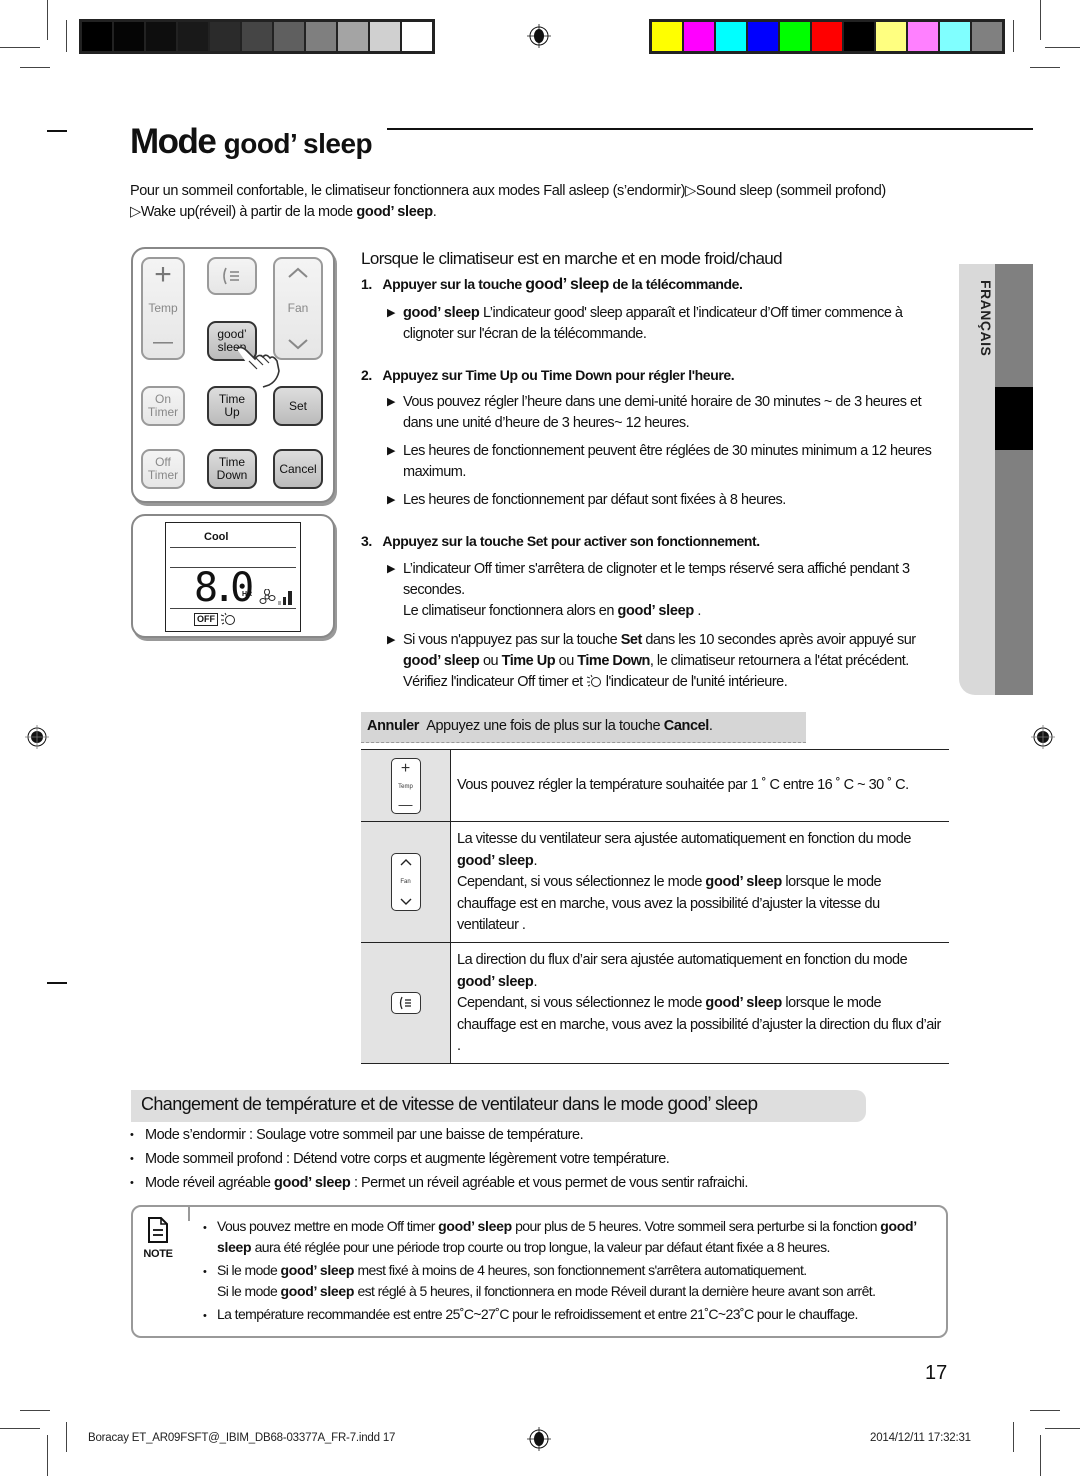 The image size is (1080, 1476). What do you see at coordinates (163, 406) in the screenshot?
I see `on-timer-button: On Timer` at bounding box center [163, 406].